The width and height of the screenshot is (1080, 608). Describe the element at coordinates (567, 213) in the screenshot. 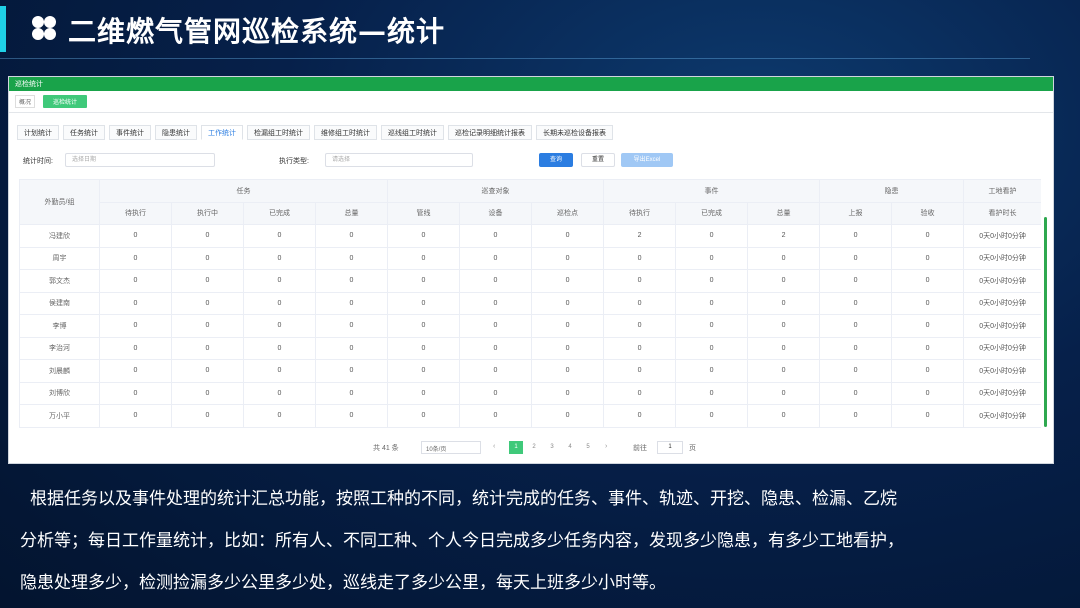

I see `column-header: 巡检点` at that location.